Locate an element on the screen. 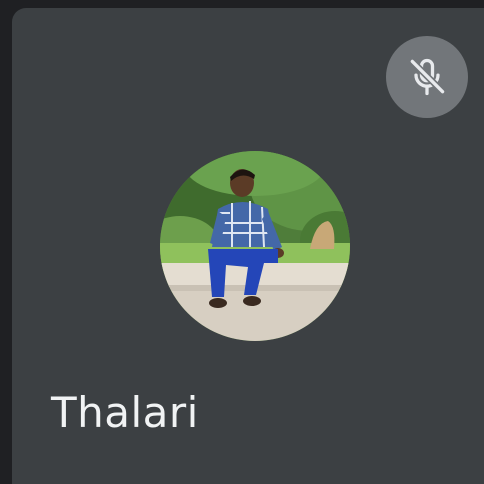 This screenshot has height=484, width=484. mic-off-indicator is located at coordinates (427, 77).